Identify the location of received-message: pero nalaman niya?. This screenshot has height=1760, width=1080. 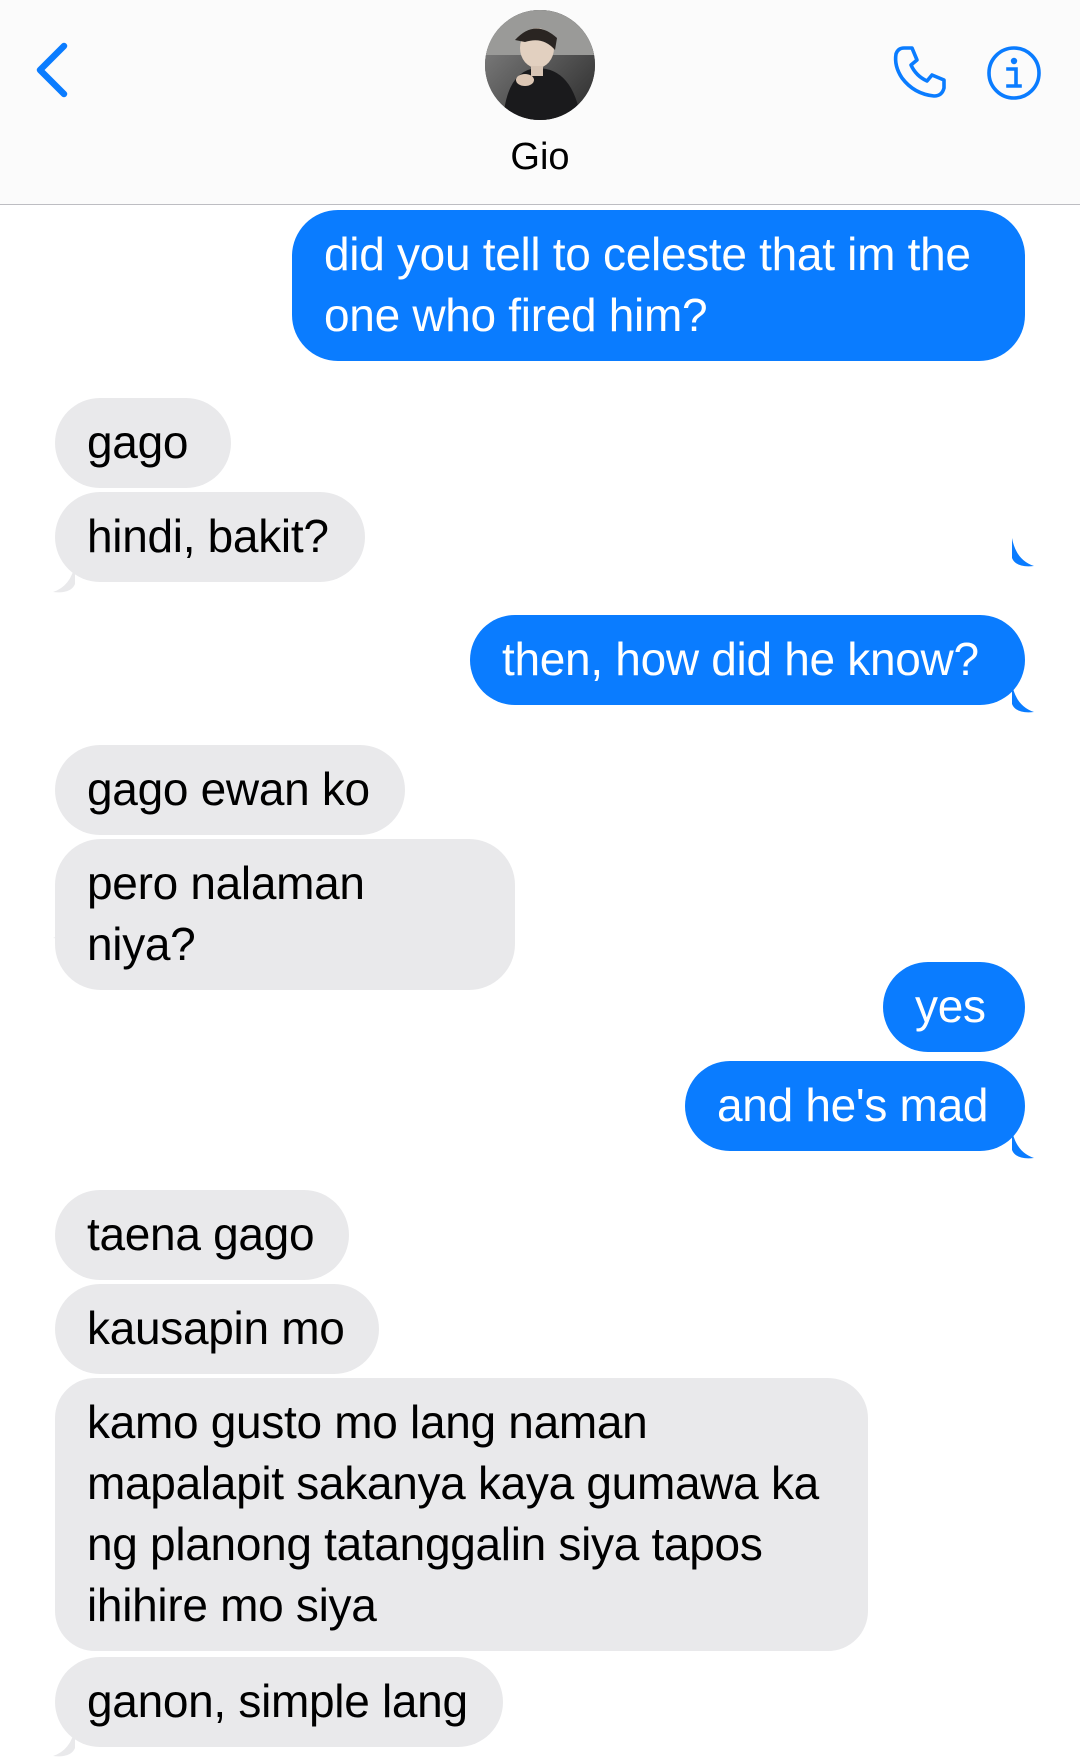
(285, 914).